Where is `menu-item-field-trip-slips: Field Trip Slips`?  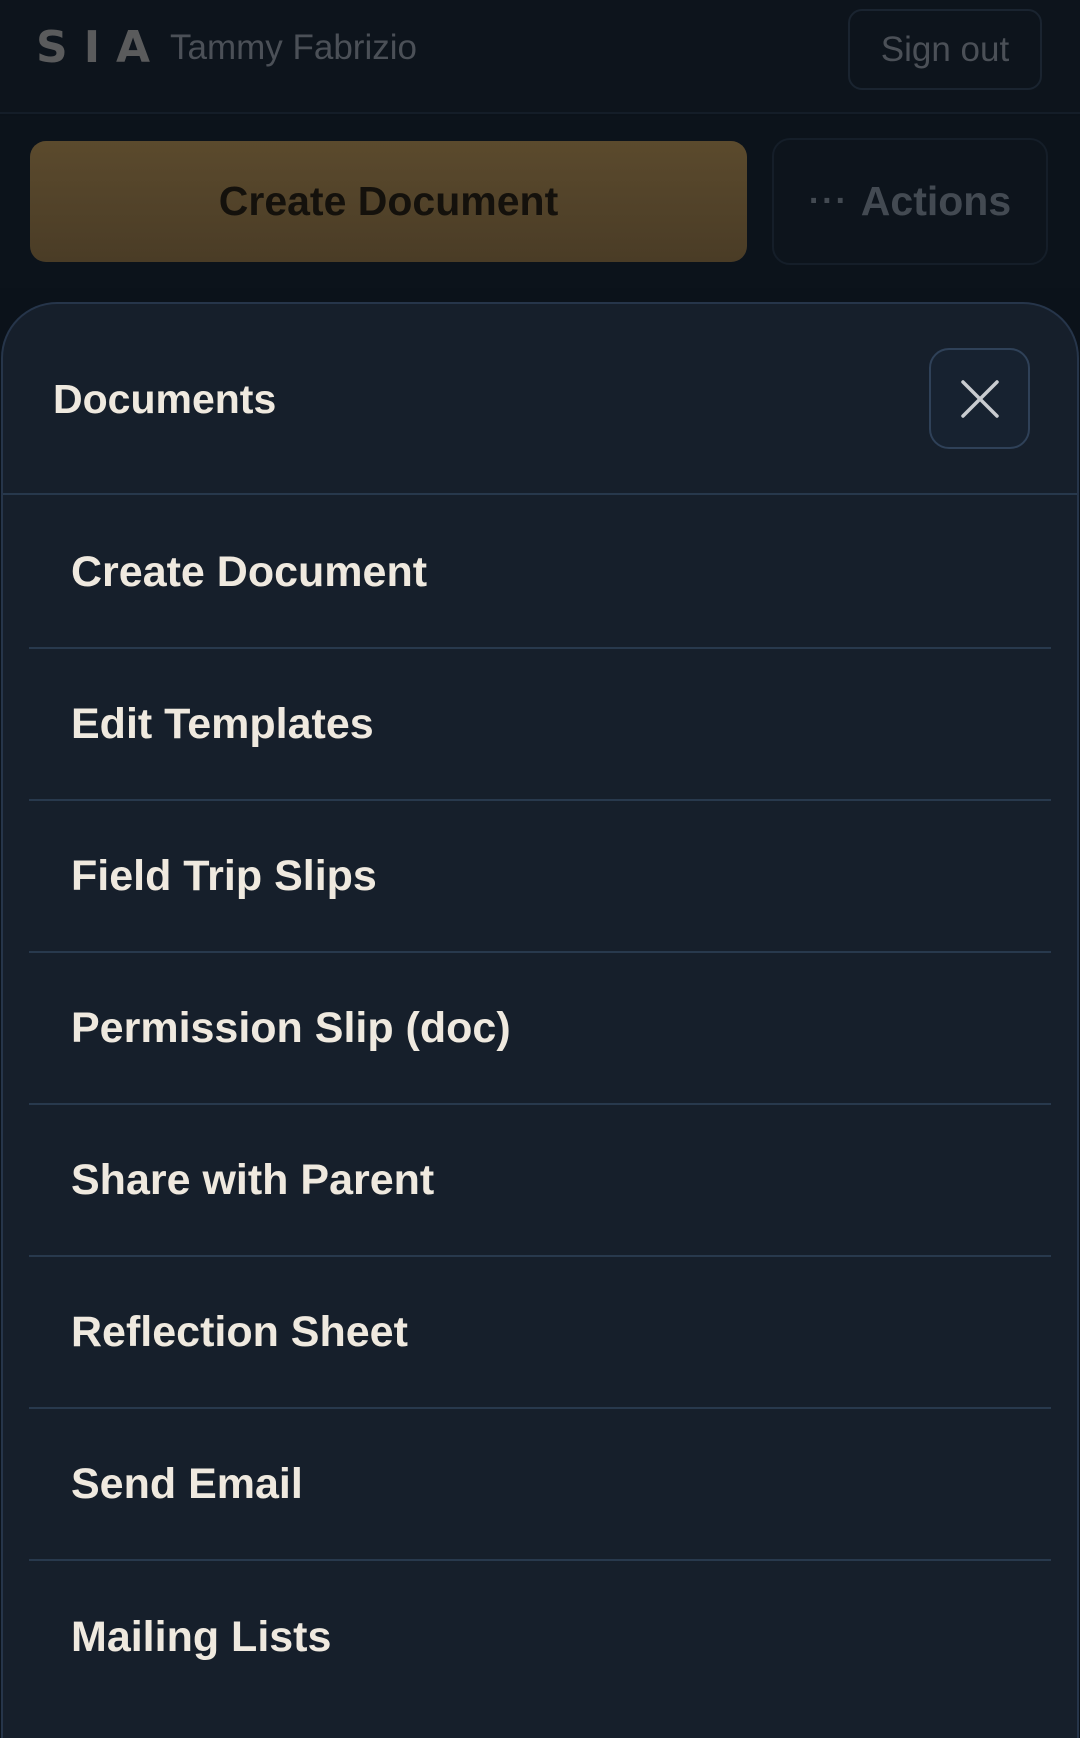
menu-item-field-trip-slips: Field Trip Slips is located at coordinates (540, 877).